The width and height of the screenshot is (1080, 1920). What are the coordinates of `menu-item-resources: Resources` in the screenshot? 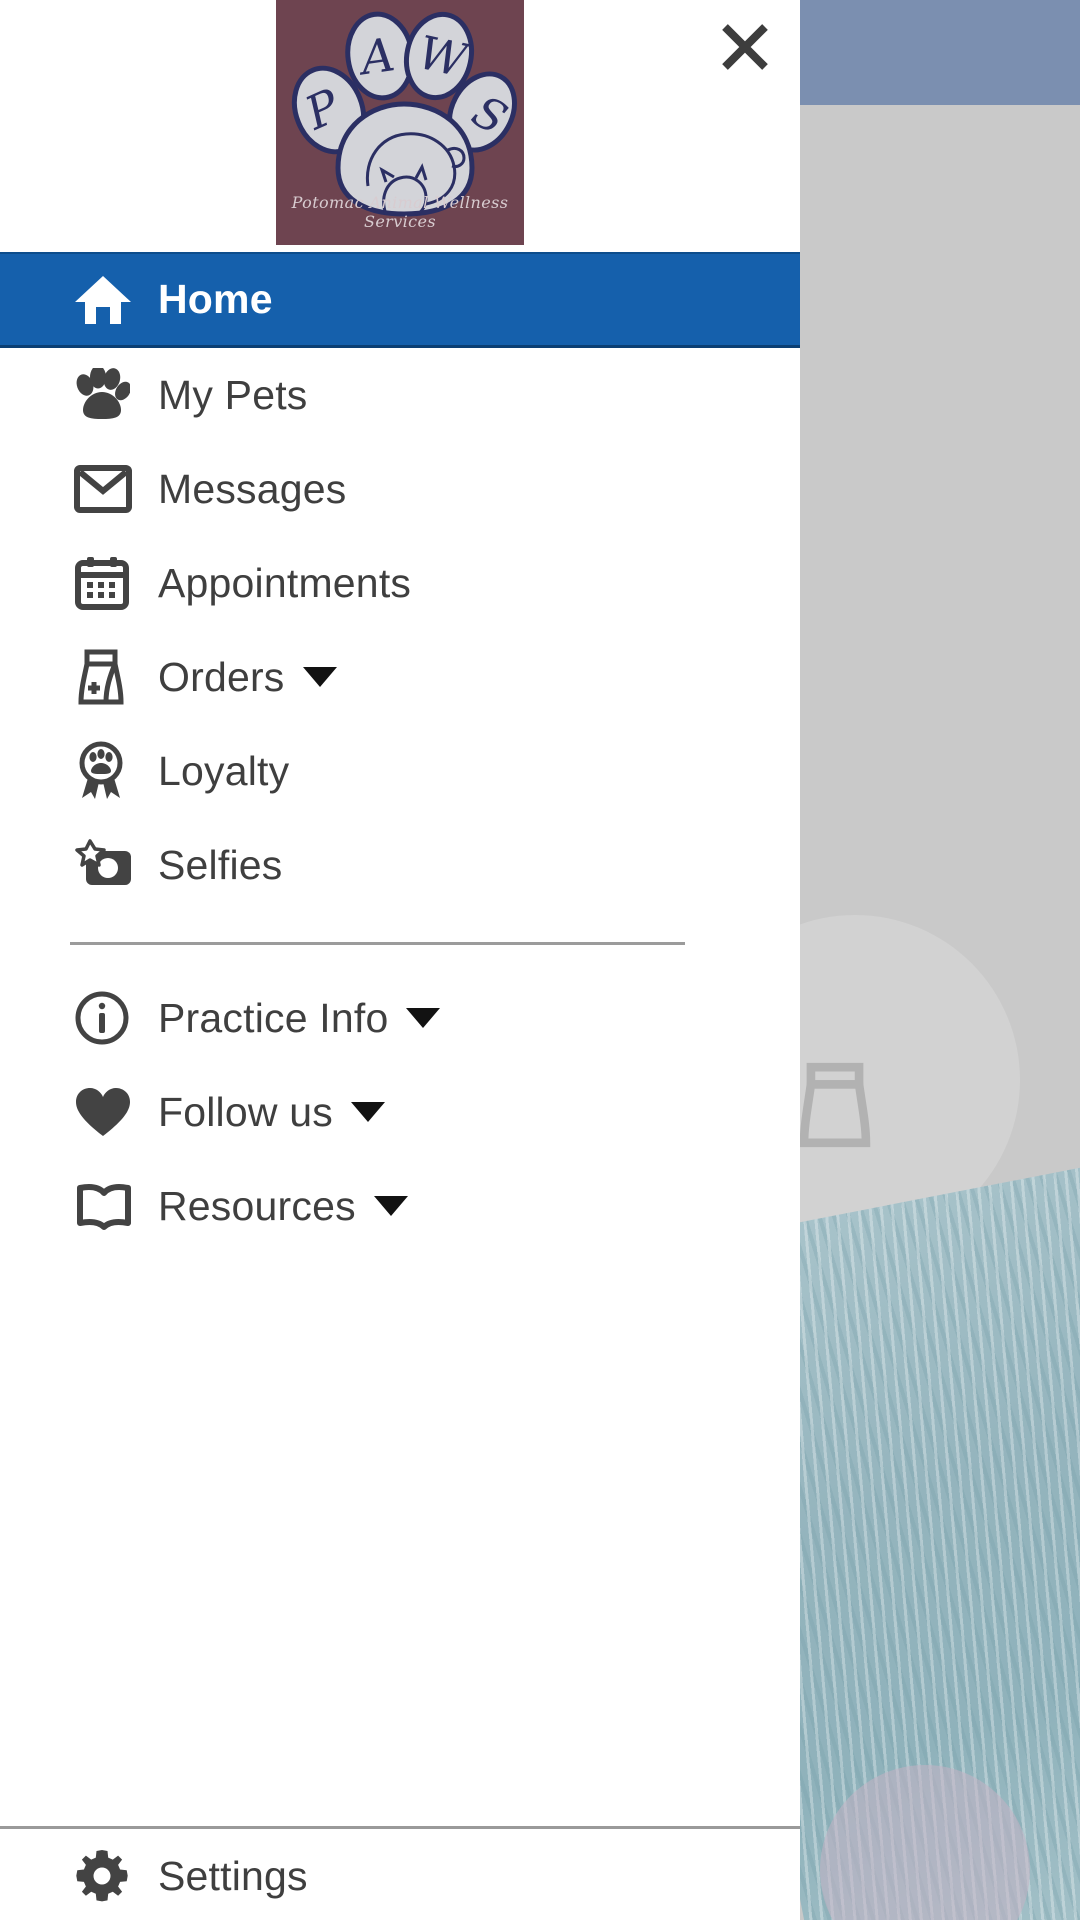 It's located at (400, 1206).